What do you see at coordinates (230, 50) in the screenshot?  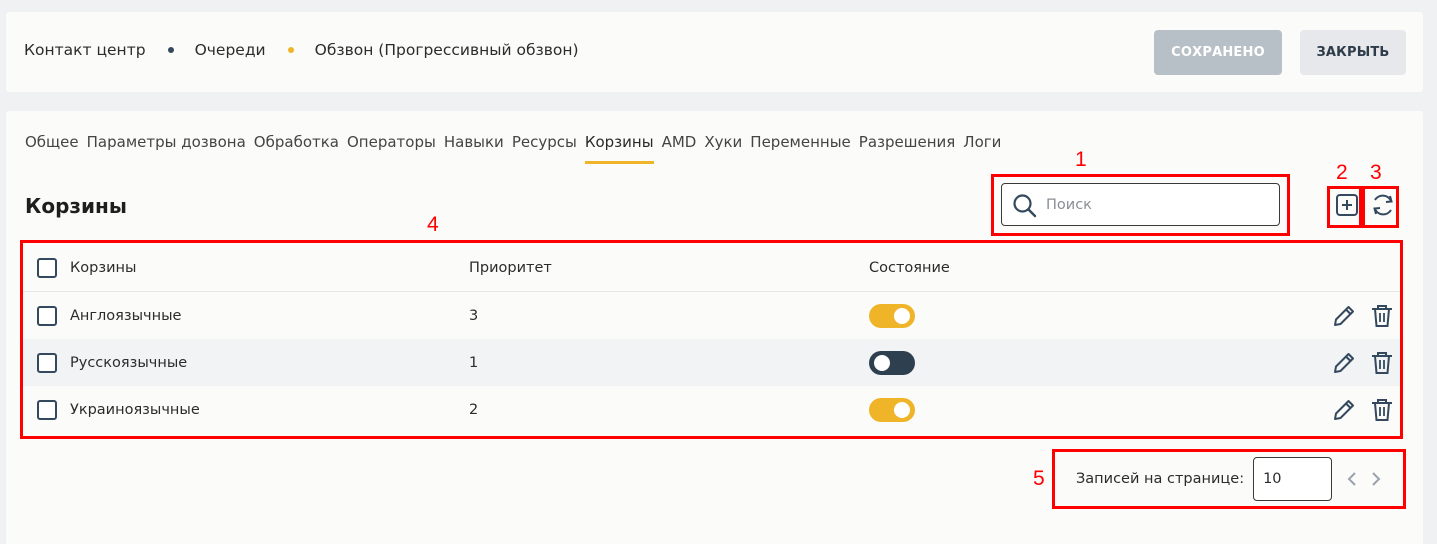 I see `breadcrumb-queues: Очереди` at bounding box center [230, 50].